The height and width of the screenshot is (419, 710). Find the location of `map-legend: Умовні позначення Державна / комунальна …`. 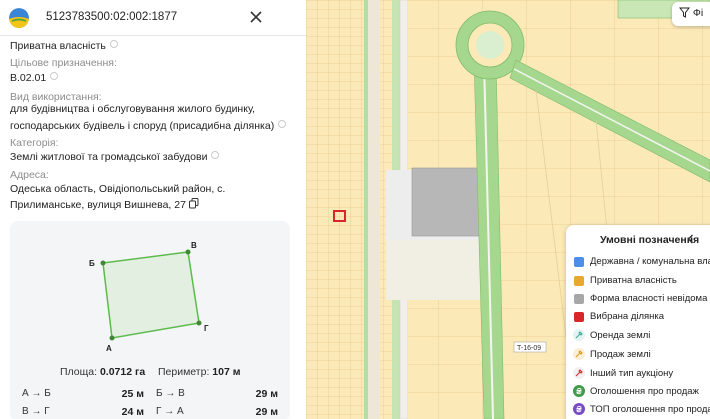

map-legend: Умовні позначення Державна / комунальна … is located at coordinates (638, 322).